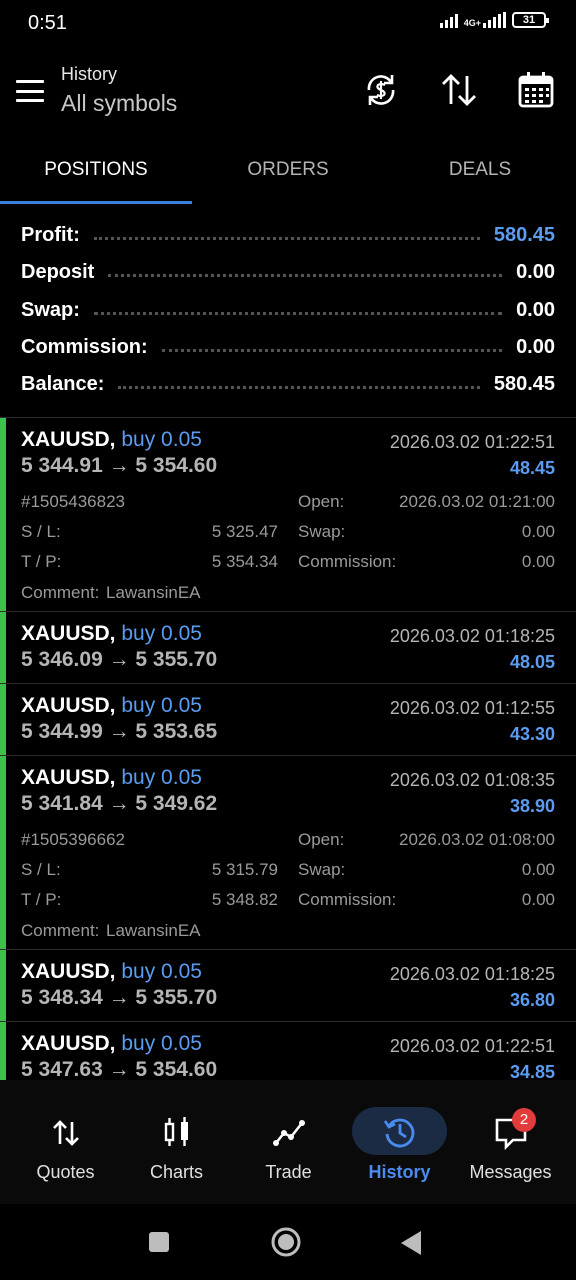  I want to click on symbol-filter: All symbols, so click(119, 103).